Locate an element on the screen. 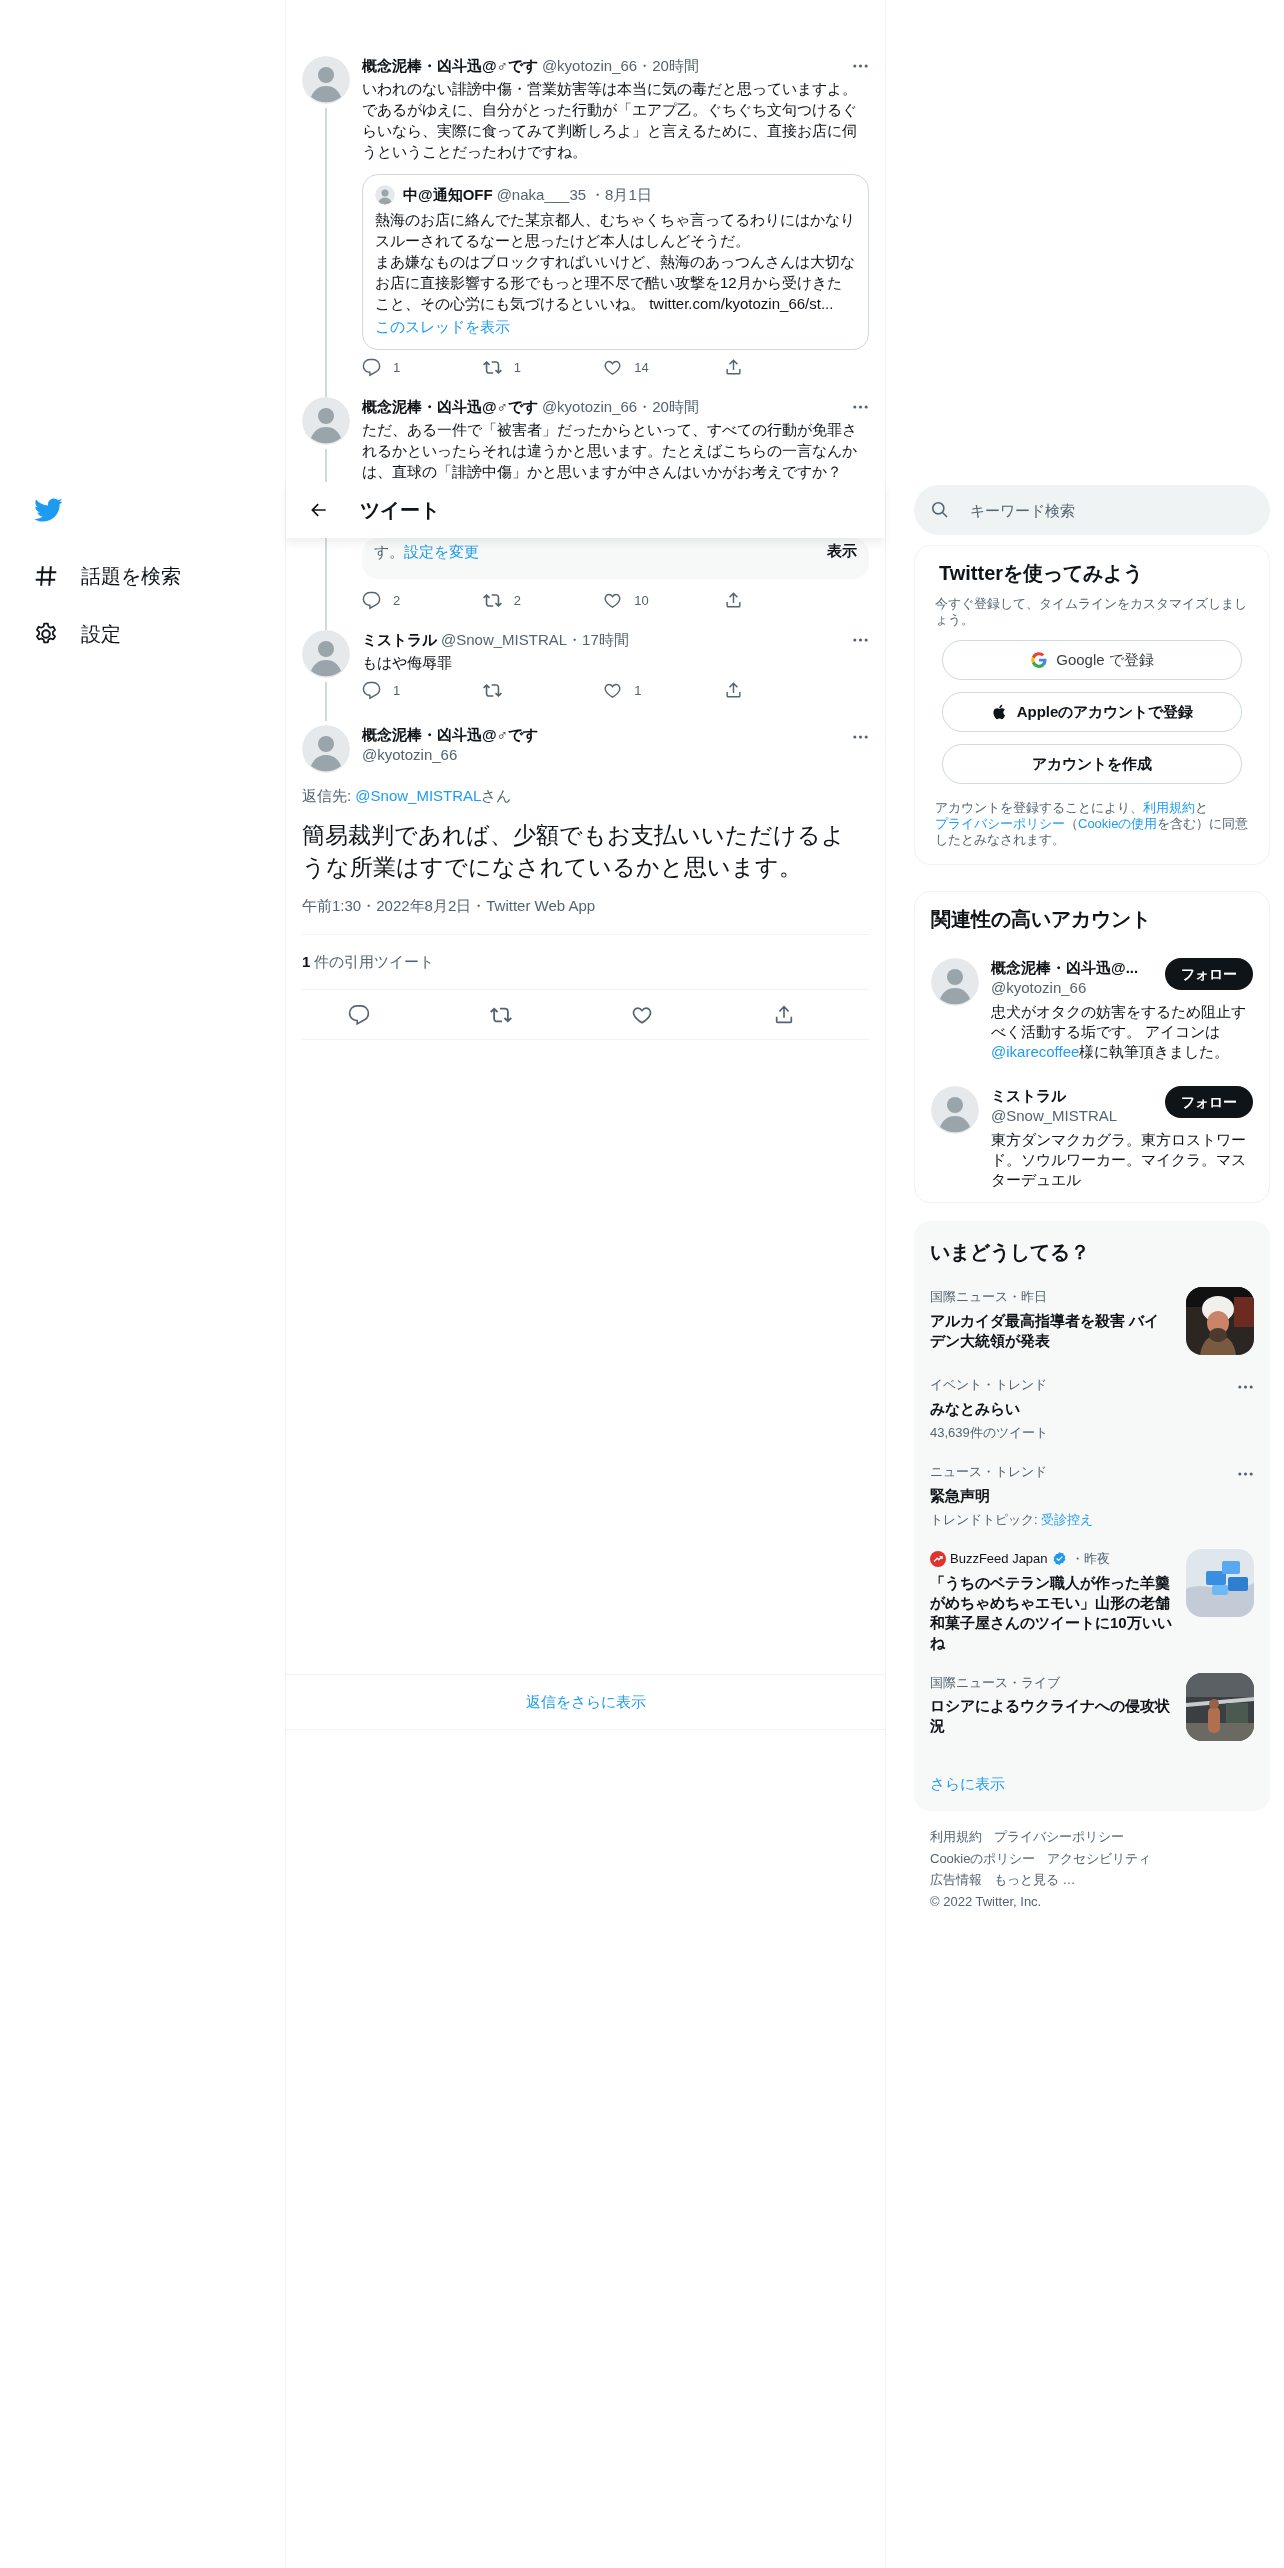 This screenshot has width=1284, height=2568. search-icon is located at coordinates (939, 509).